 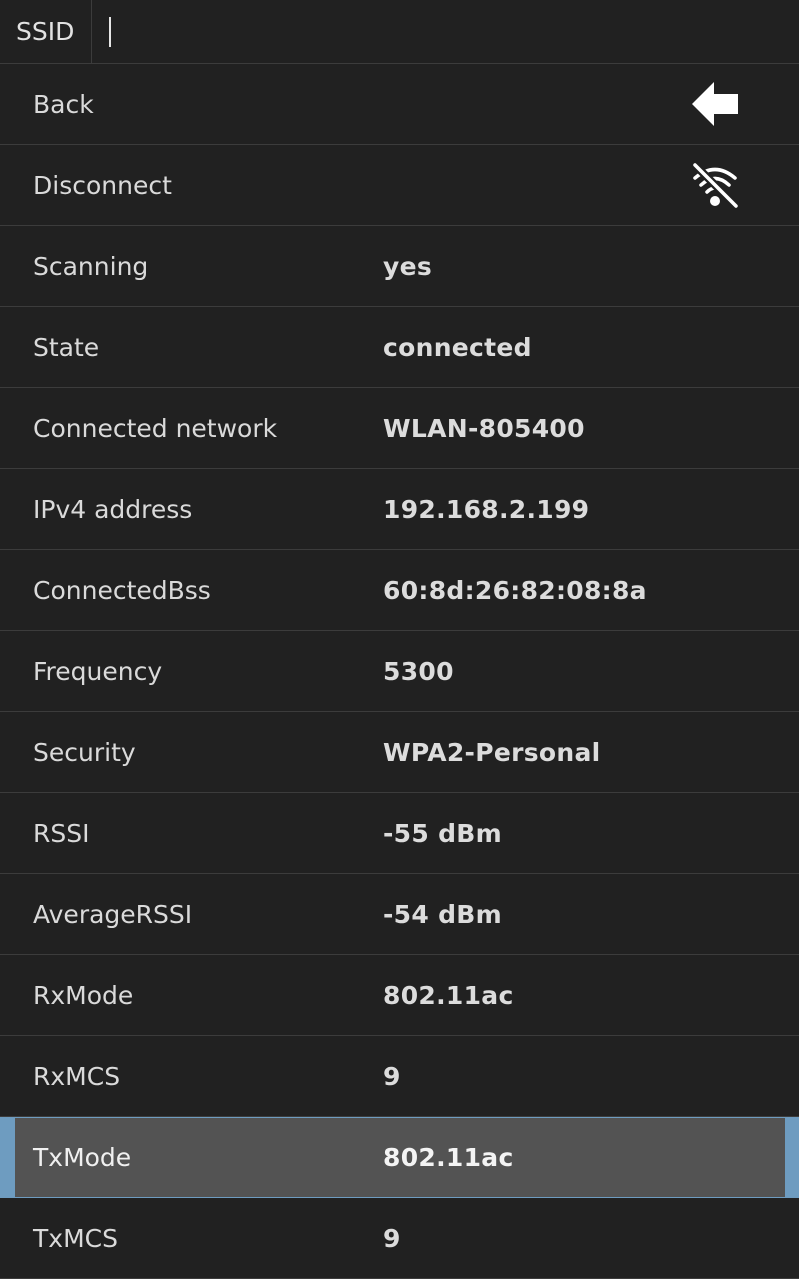 What do you see at coordinates (77, 1076) in the screenshot?
I see `detail-label: RxMCS` at bounding box center [77, 1076].